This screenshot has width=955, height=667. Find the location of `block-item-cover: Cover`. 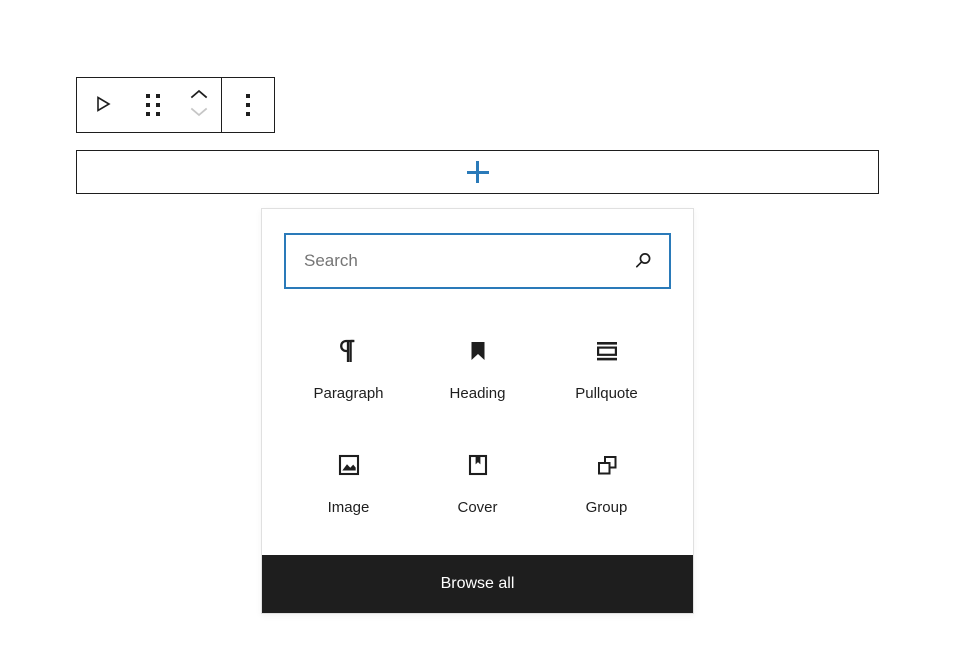

block-item-cover: Cover is located at coordinates (477, 479).